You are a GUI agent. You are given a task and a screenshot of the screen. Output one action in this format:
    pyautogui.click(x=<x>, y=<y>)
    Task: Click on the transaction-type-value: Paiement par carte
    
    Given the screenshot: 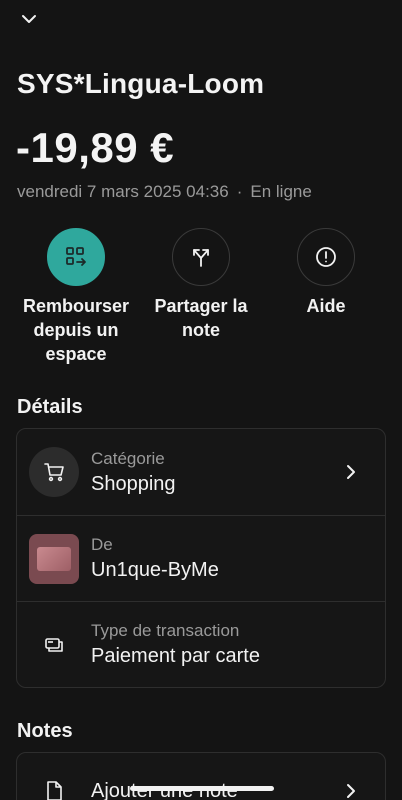 What is the action you would take?
    pyautogui.click(x=175, y=656)
    